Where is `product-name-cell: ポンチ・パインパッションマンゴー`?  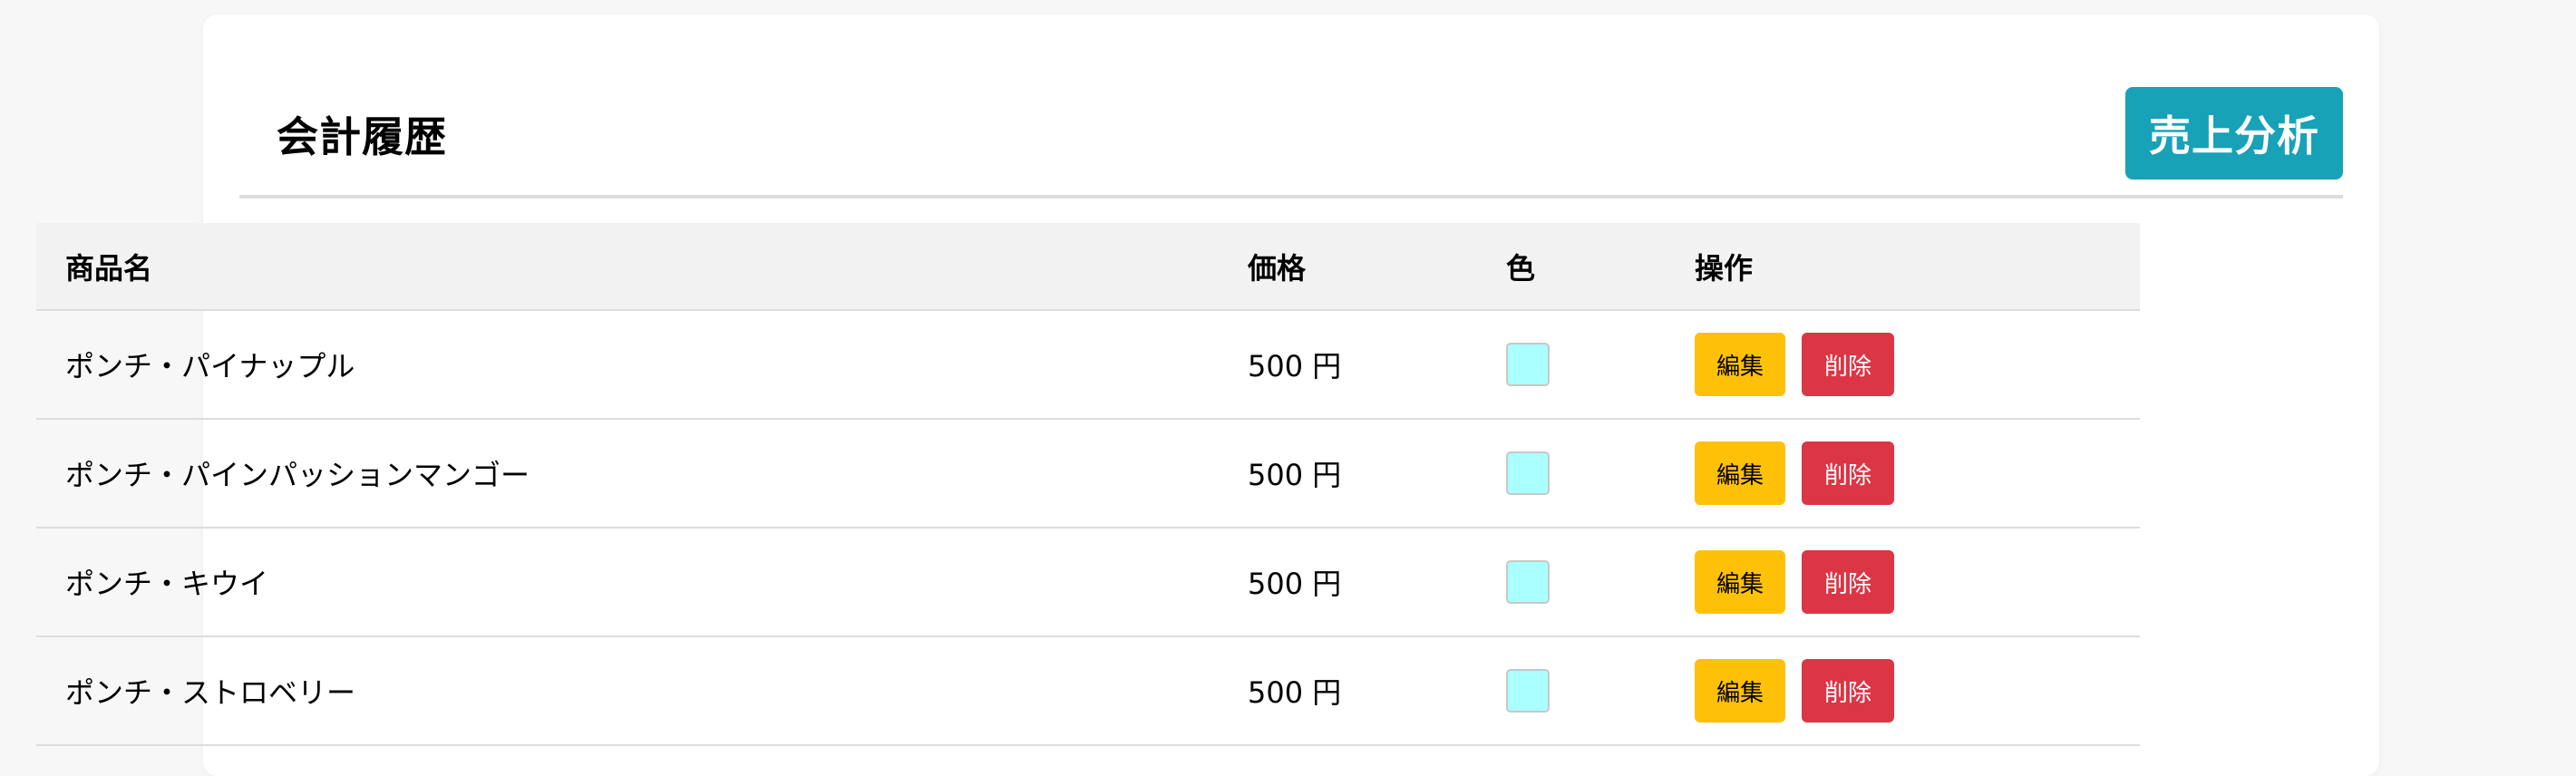 product-name-cell: ポンチ・パインパッションマンゴー is located at coordinates (297, 475).